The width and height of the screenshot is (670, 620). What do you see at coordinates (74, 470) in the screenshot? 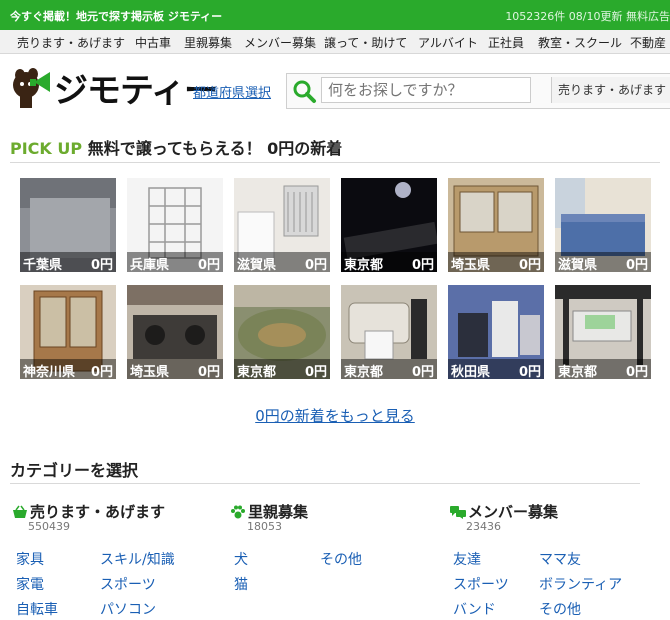
I see `category-heading: カテゴリーを選択` at bounding box center [74, 470].